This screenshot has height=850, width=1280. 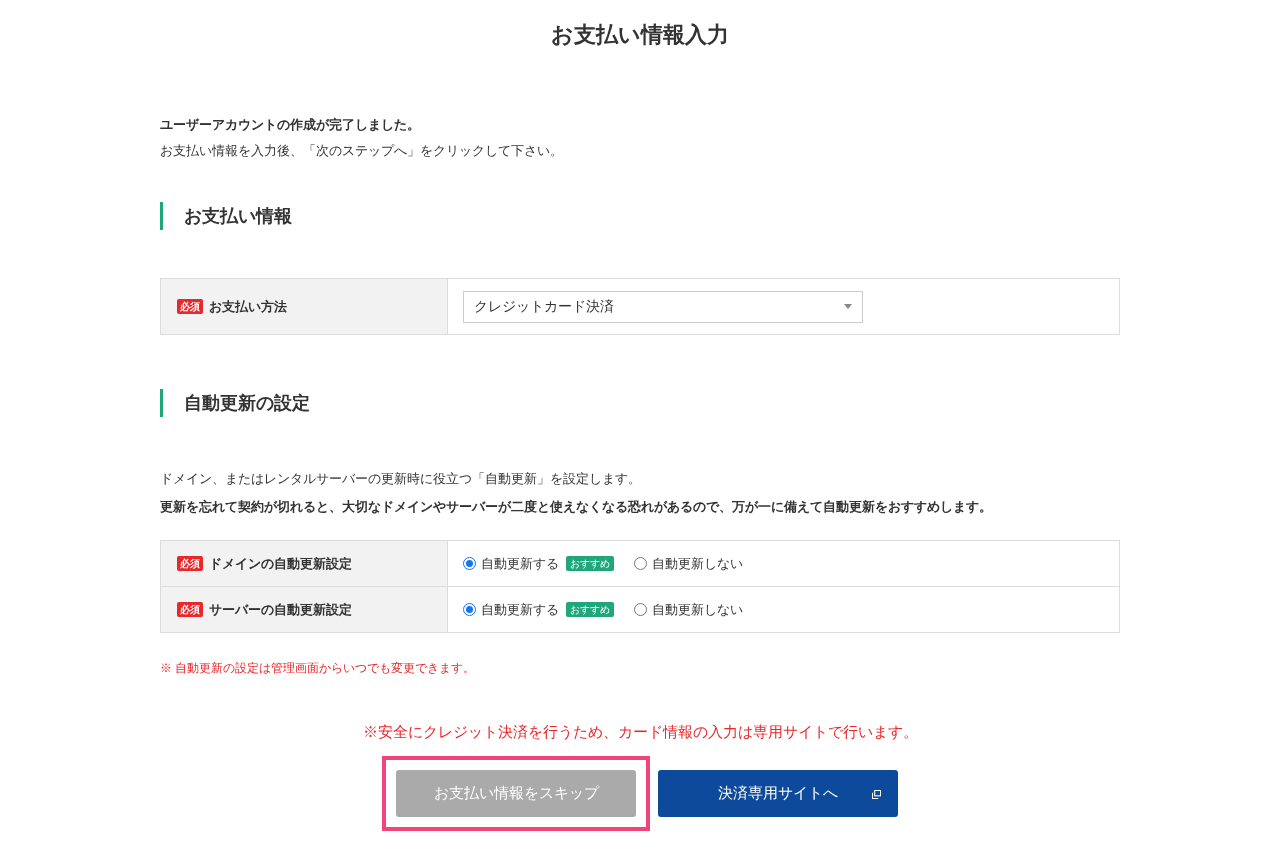 I want to click on security-notice: ※安全にクレジット決済を行うため、カード情報の入力は専用サイトで行います。, so click(x=640, y=732).